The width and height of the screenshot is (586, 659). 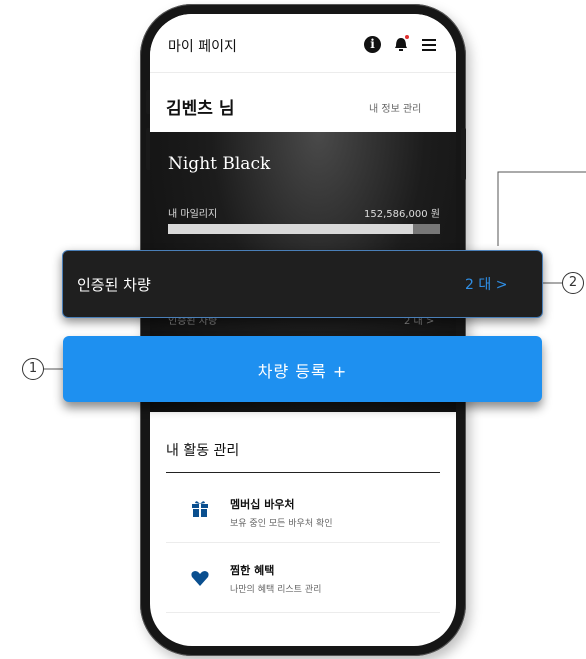 What do you see at coordinates (302, 371) in the screenshot?
I see `register-vehicle-label: 차량 등록 +` at bounding box center [302, 371].